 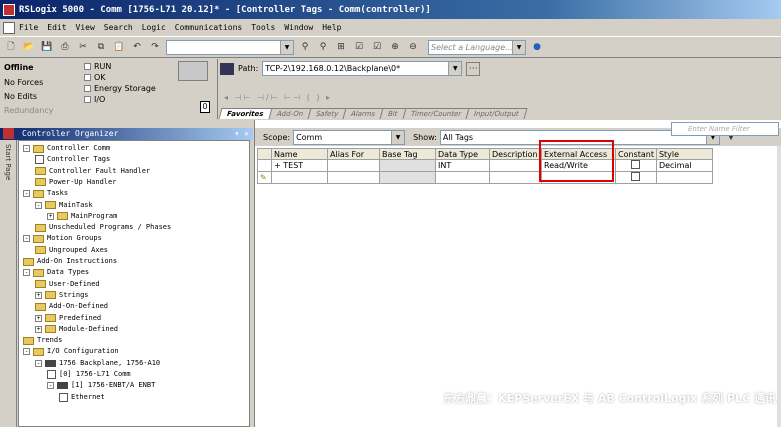 I want to click on cut-icon: ✂, so click(x=83, y=47).